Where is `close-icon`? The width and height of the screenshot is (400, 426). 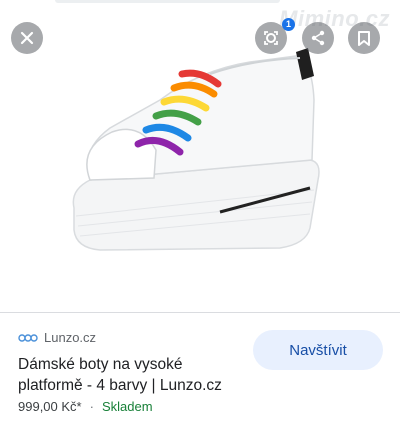
close-icon is located at coordinates (27, 38).